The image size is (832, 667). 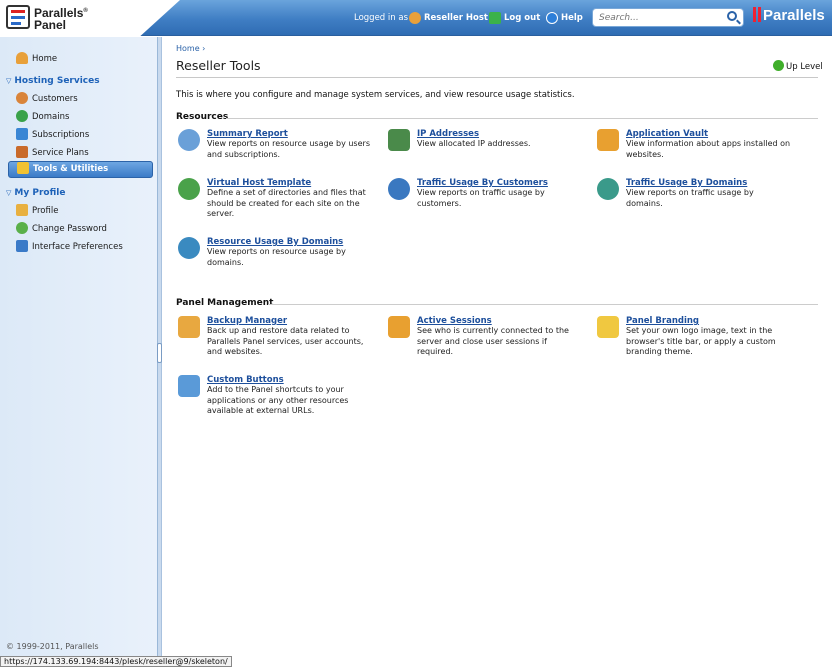 I want to click on sidebar-item-profile: Profile, so click(x=37, y=211).